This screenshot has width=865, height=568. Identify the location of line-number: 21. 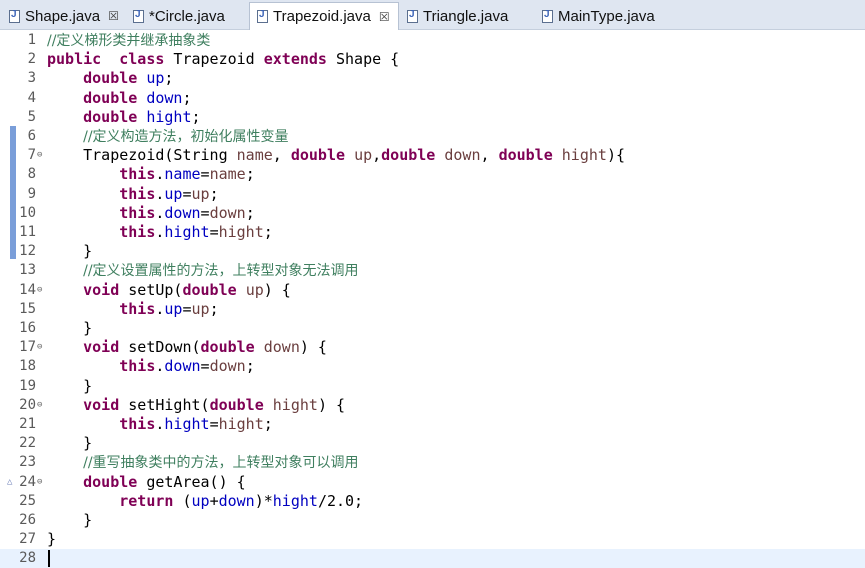
(27, 424).